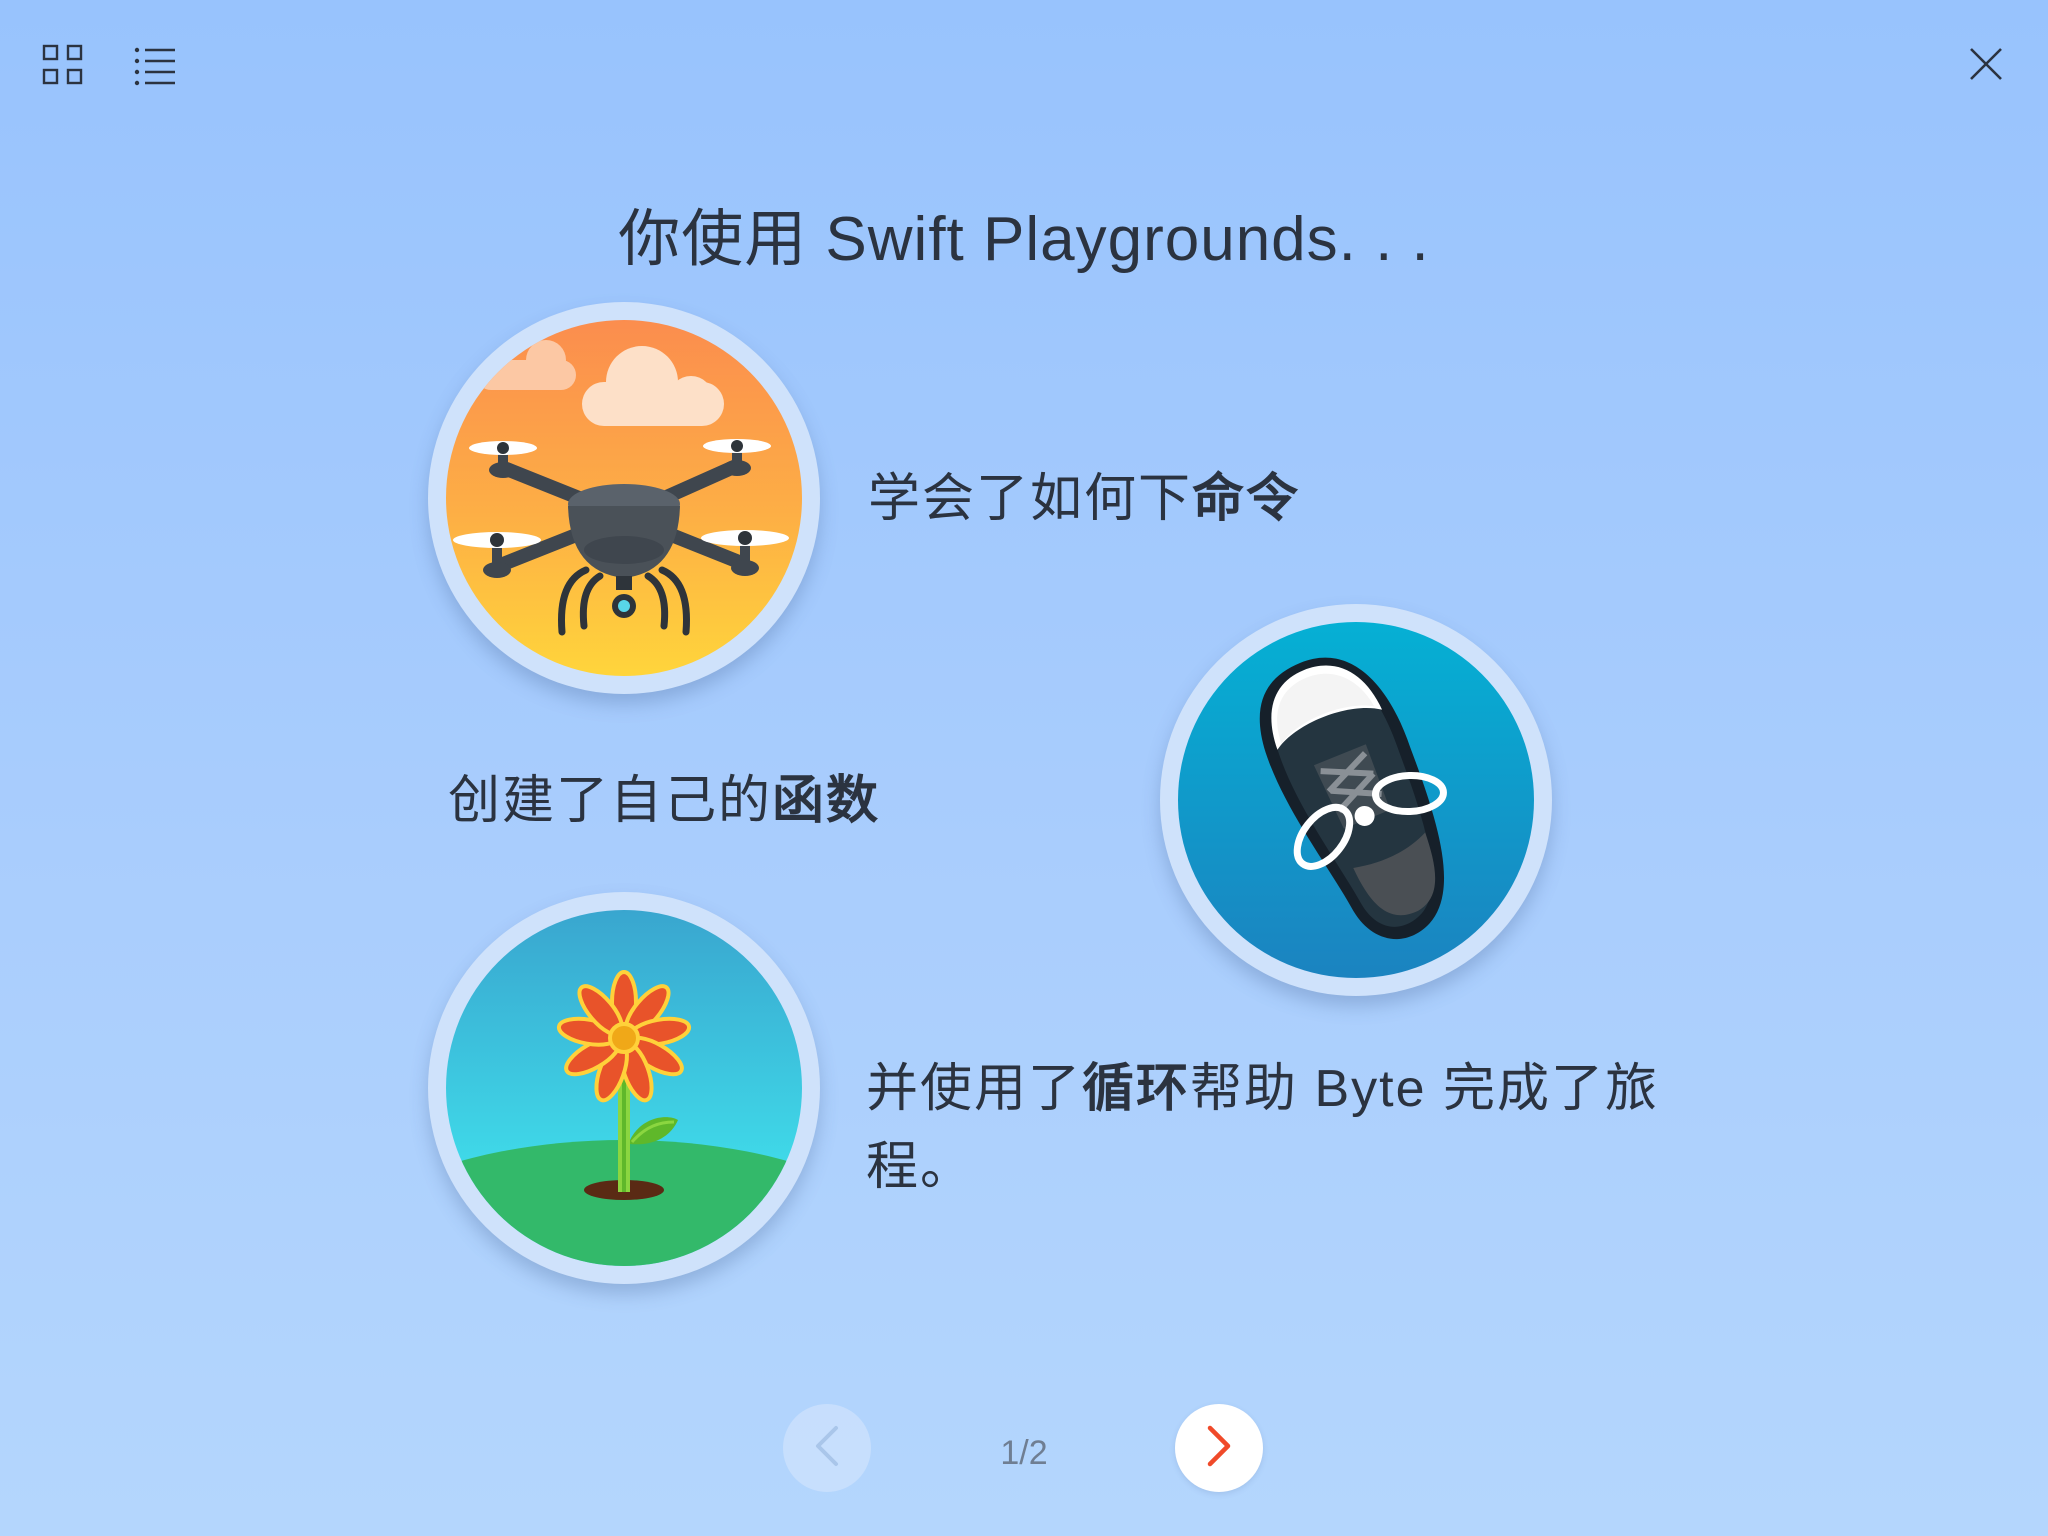  I want to click on list-view-button, so click(155, 67).